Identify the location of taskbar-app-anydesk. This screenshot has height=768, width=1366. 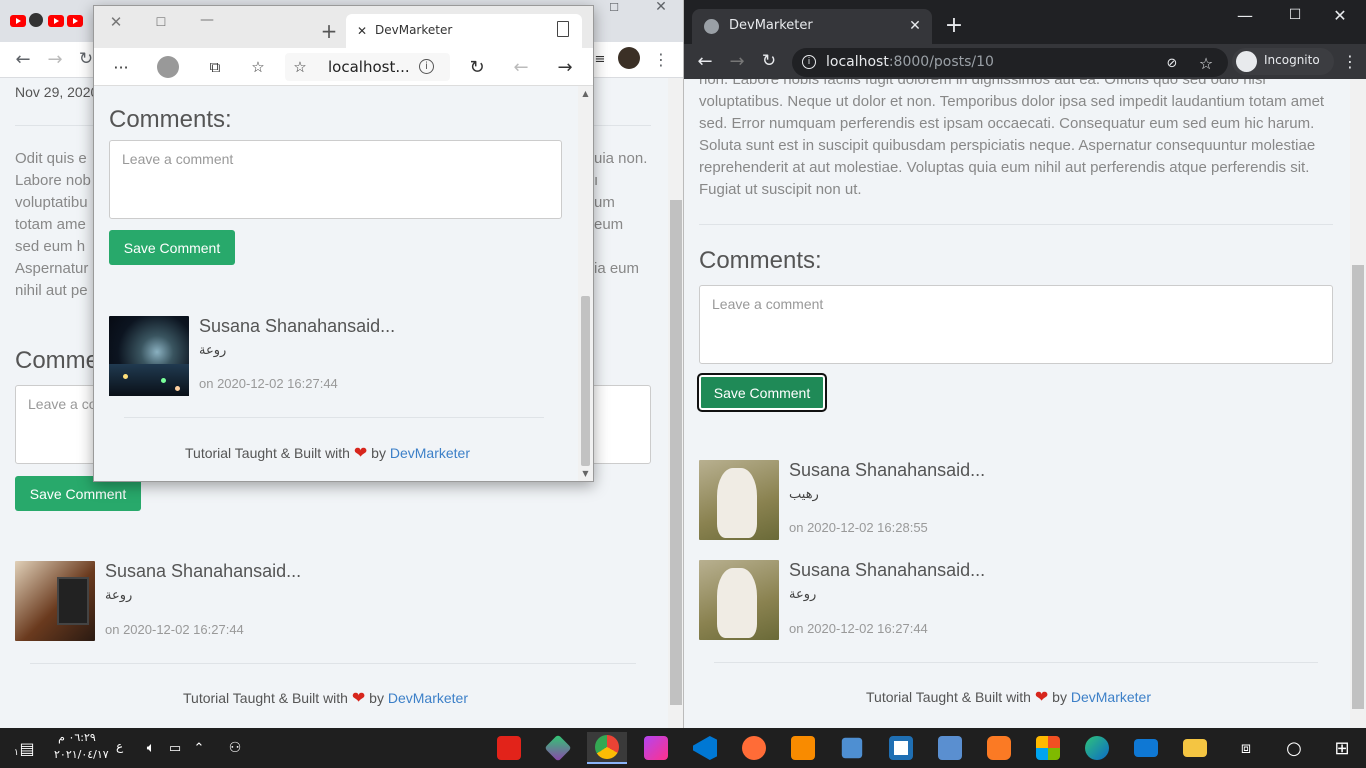
(509, 748).